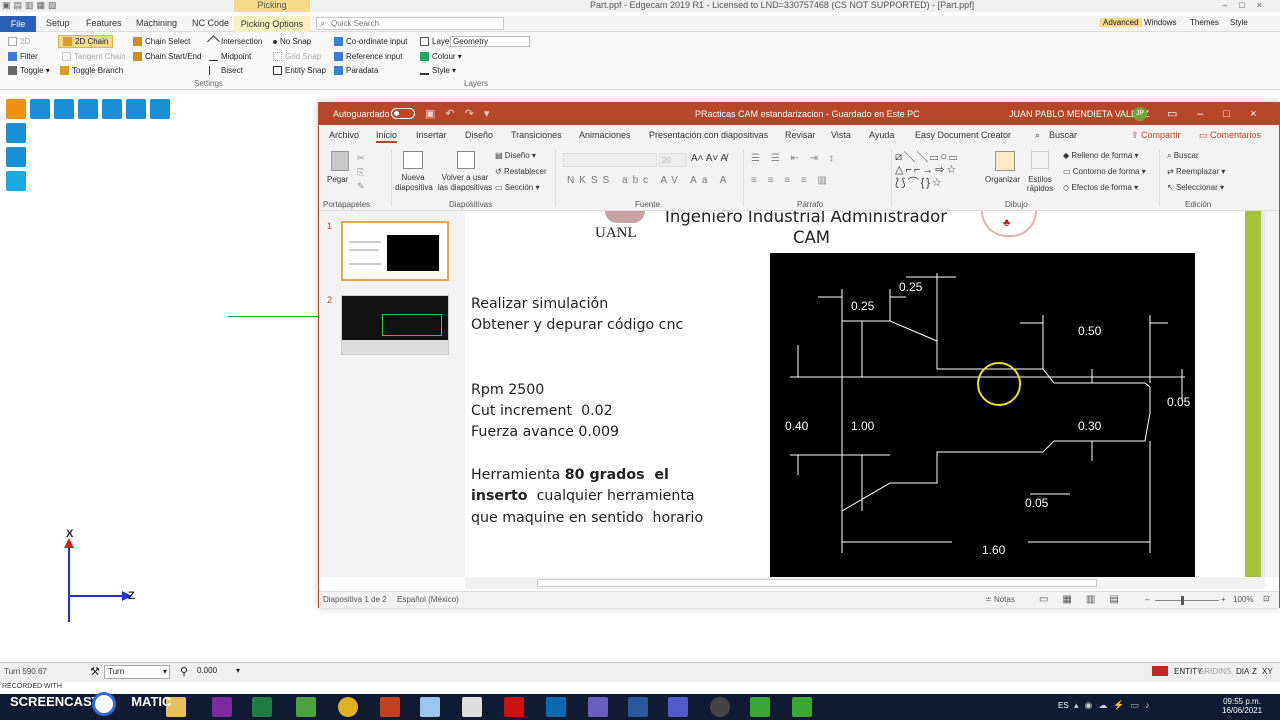 The width and height of the screenshot is (1280, 720). I want to click on app-icon, so click(306, 707).